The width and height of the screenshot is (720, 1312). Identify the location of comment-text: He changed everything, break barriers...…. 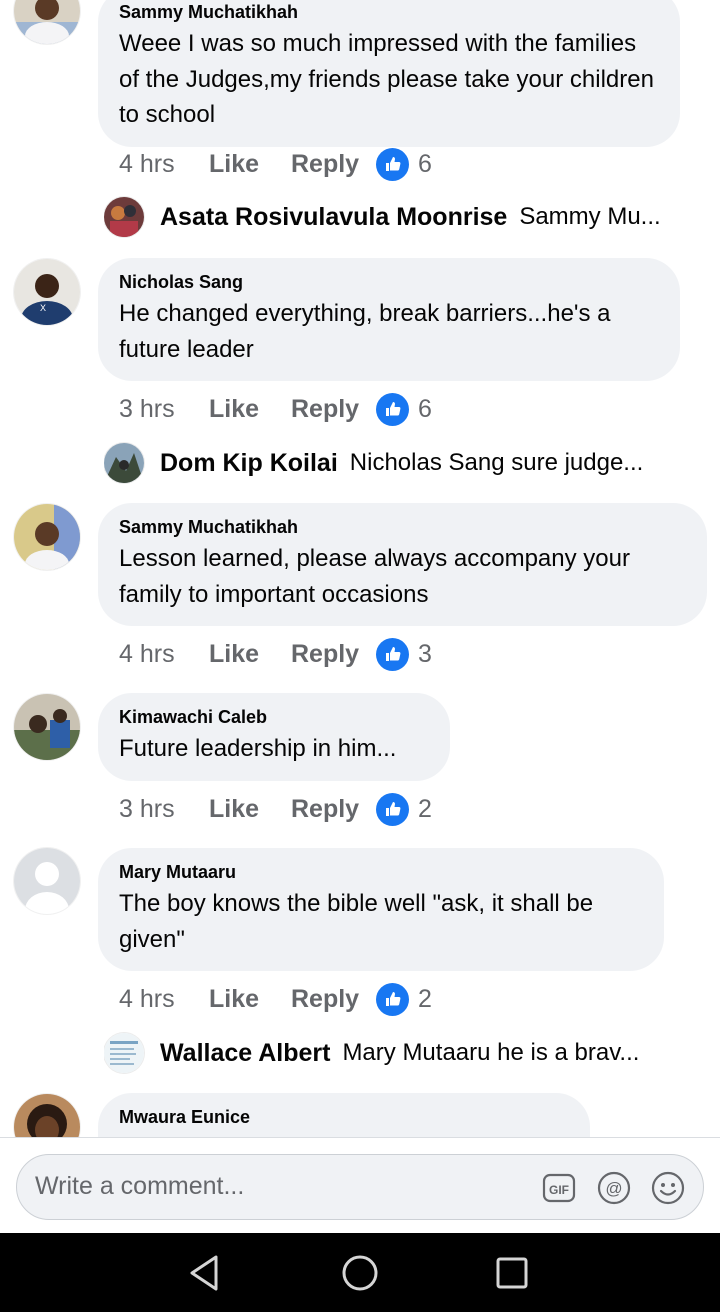
(365, 331).